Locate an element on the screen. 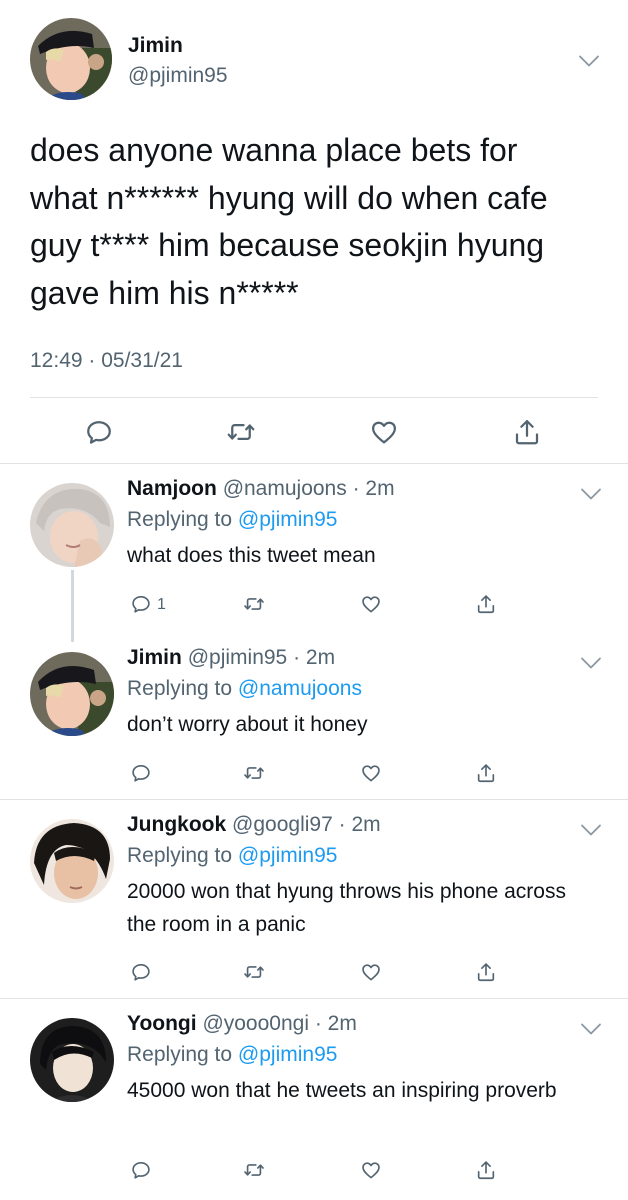 The height and width of the screenshot is (1200, 628). tweet-timestamp: 12:49 · 05/31/21 is located at coordinates (106, 361).